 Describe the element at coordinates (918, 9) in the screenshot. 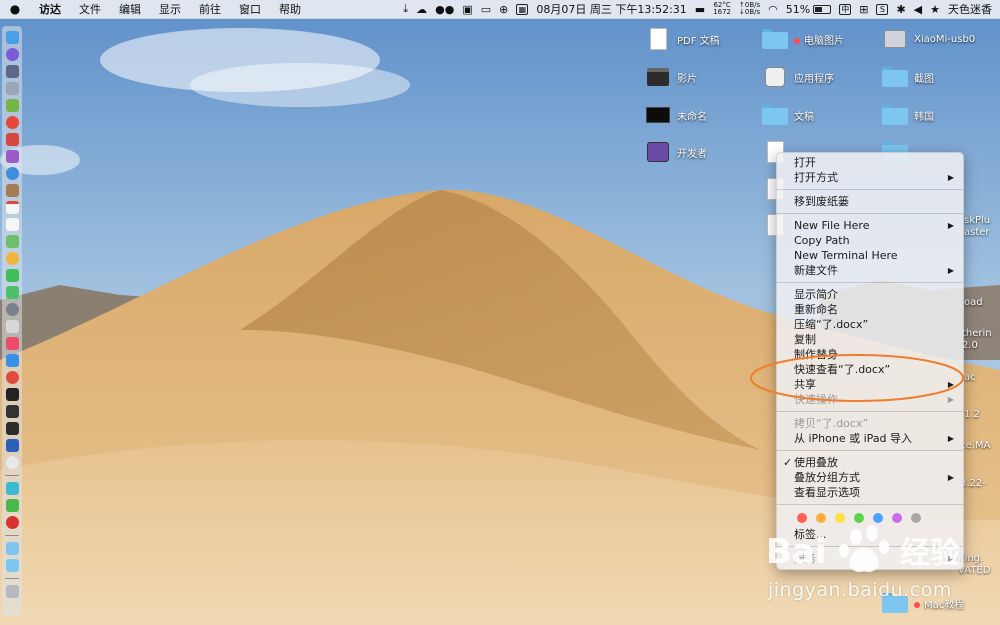

I see `volume-icon: ◀` at that location.